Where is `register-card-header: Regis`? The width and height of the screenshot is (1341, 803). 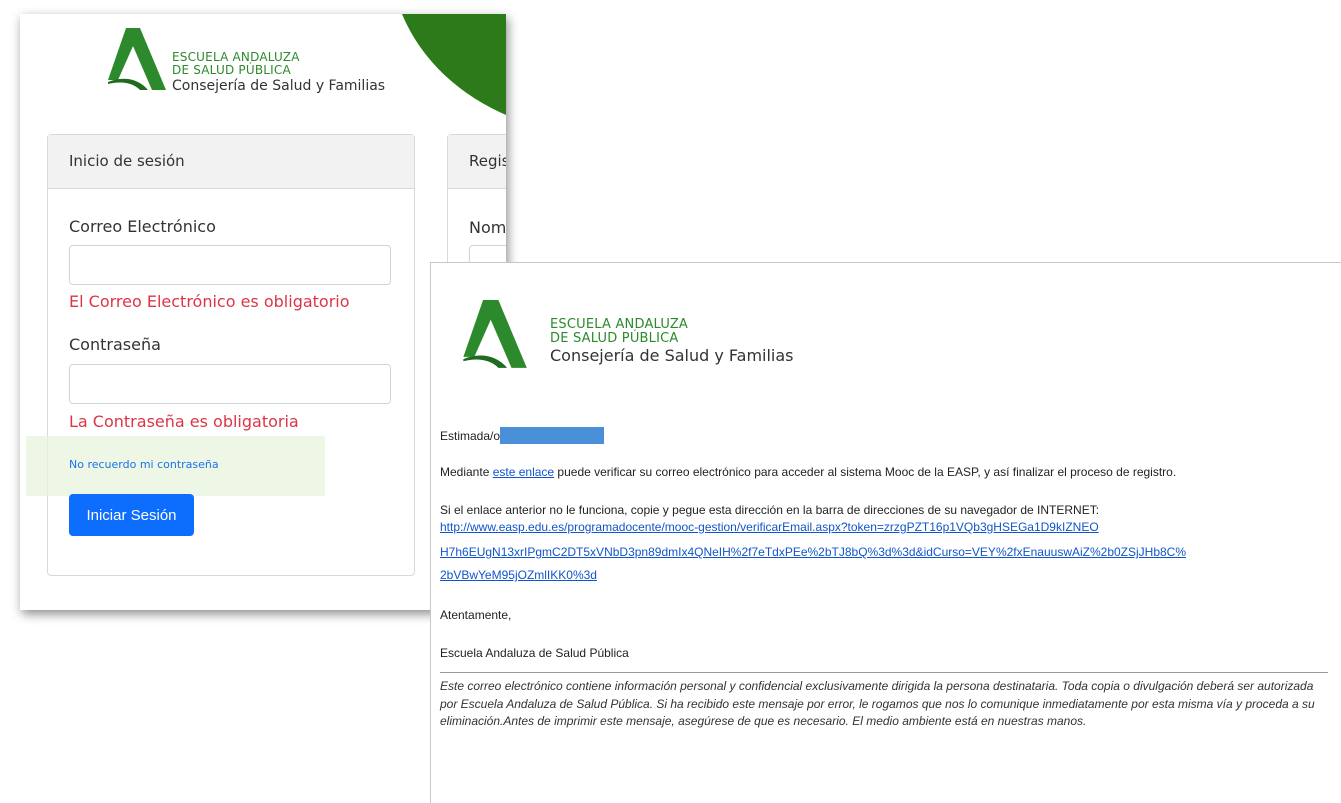
register-card-header: Regis is located at coordinates (477, 162).